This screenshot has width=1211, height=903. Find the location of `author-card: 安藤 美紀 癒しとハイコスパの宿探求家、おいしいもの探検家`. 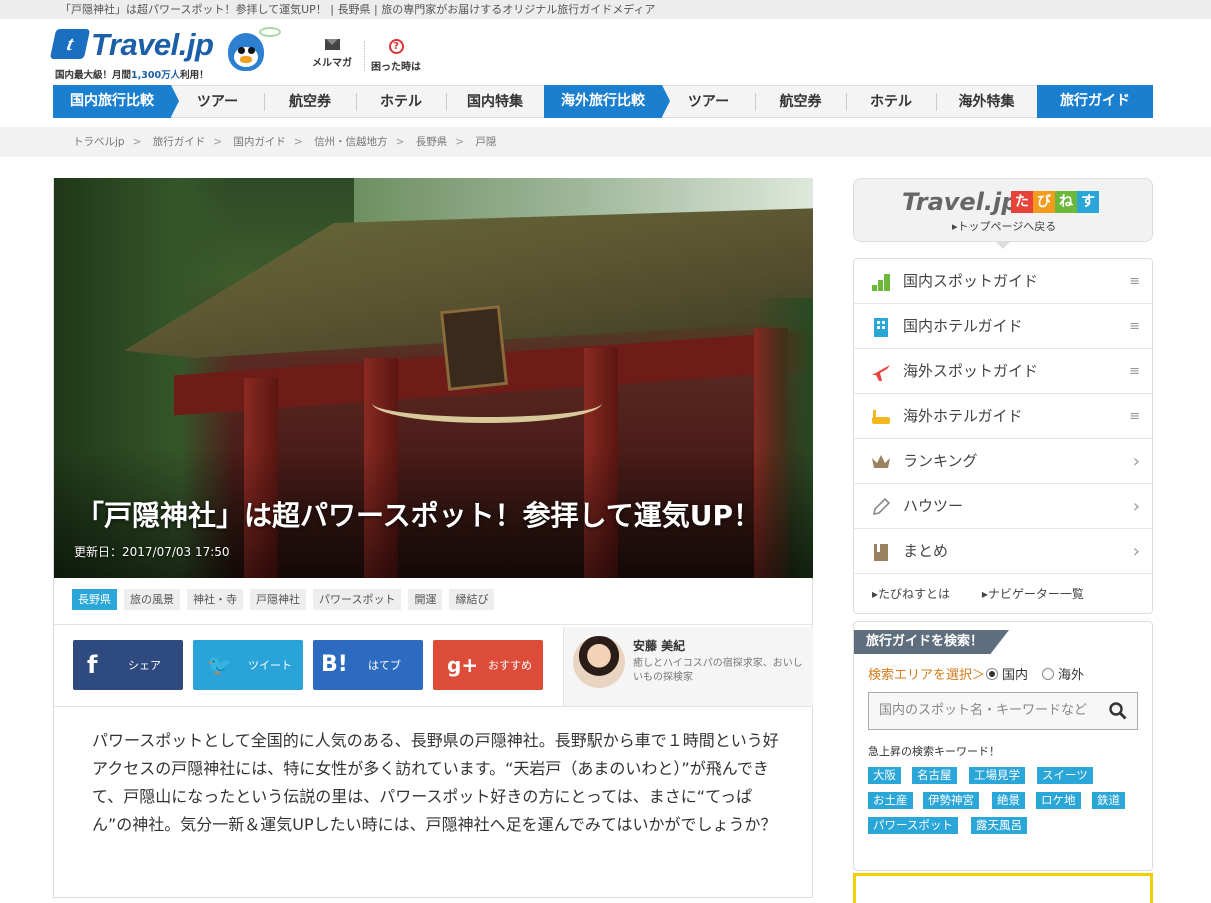

author-card: 安藤 美紀 癒しとハイコスパの宿探求家、おいしいもの探検家 is located at coordinates (688, 666).